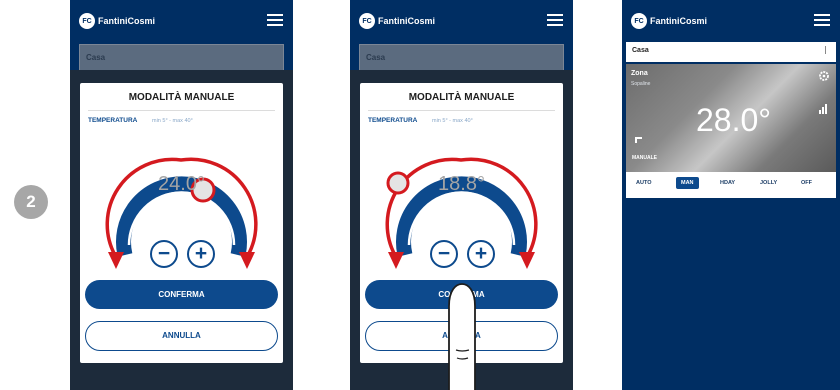  What do you see at coordinates (181, 294) in the screenshot?
I see `confirm-button: CONFERMA` at bounding box center [181, 294].